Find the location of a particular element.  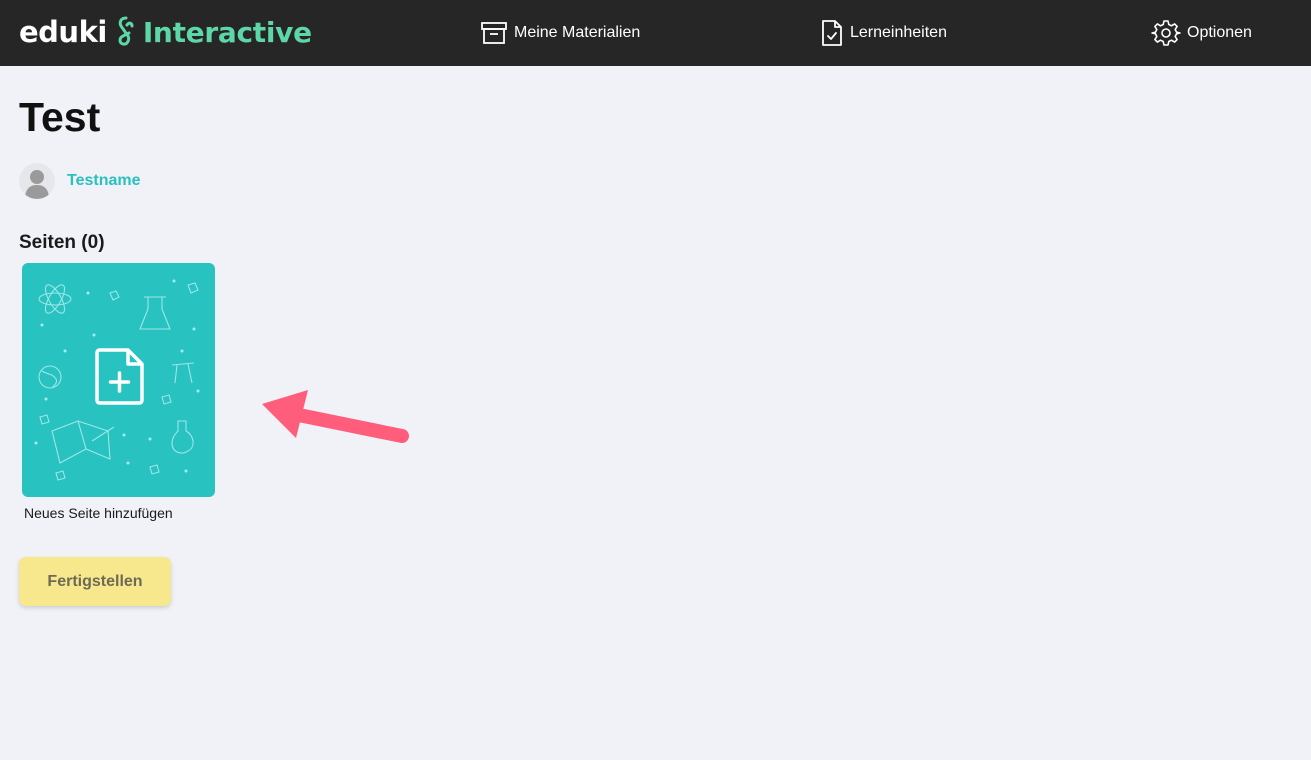

pointer-arrow-annotation is located at coordinates (335, 416).